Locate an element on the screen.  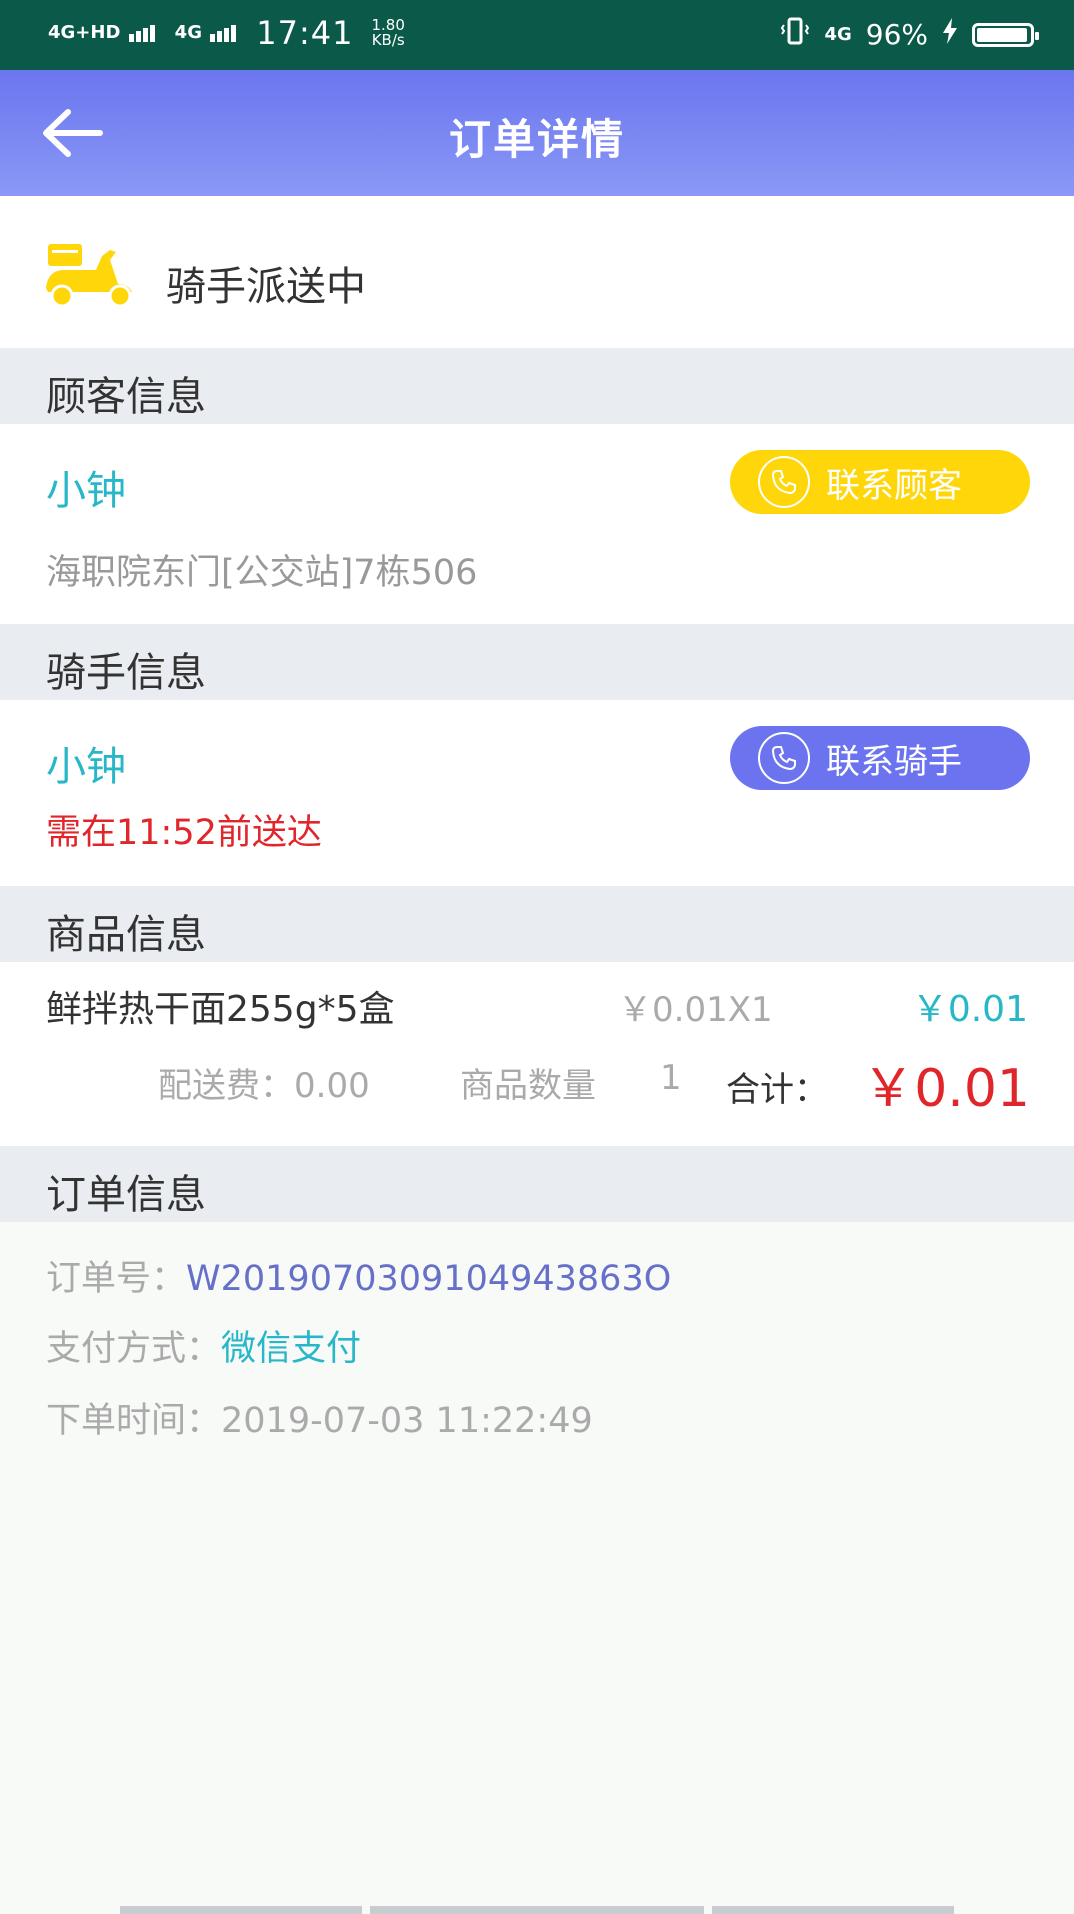
rider-card: 小钟 联系骑手 需在11:52前送达 is located at coordinates (537, 793).